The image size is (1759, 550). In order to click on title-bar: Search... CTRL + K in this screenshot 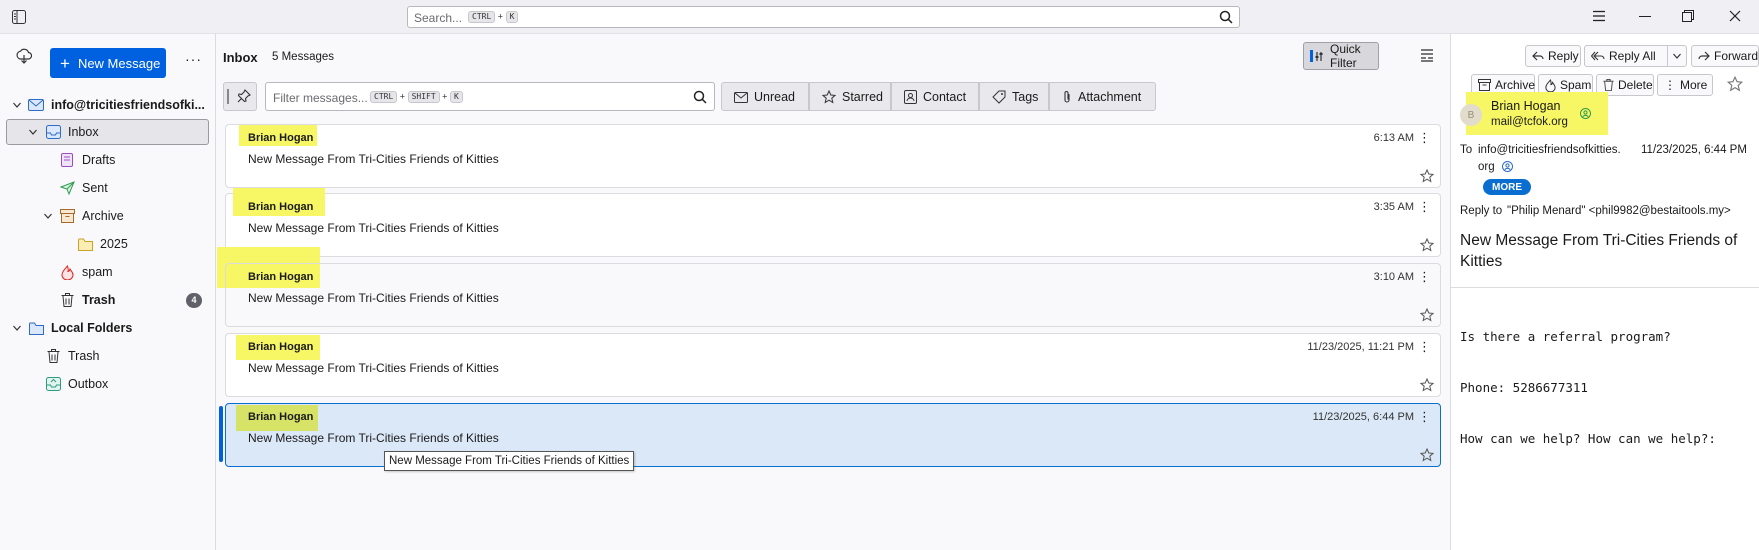, I will do `click(879, 17)`.